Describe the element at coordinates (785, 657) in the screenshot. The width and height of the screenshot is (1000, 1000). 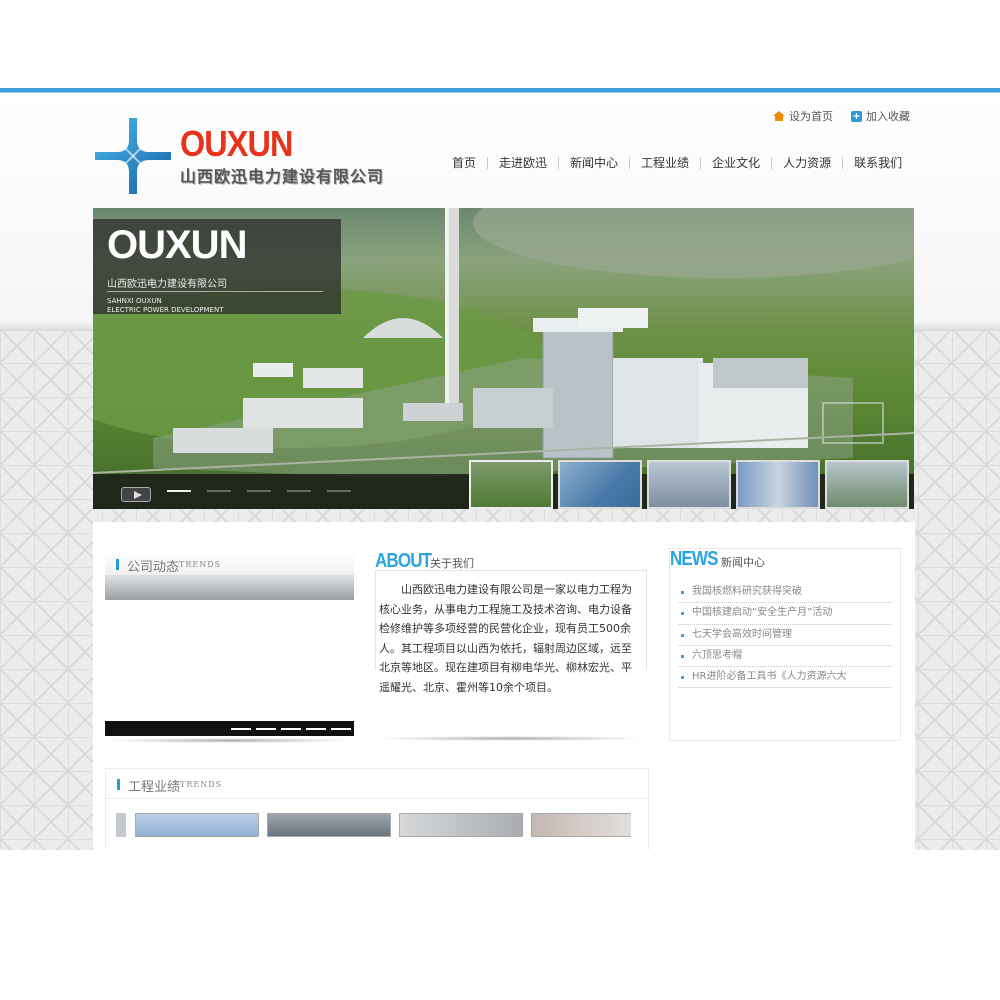
I see `news-item: 六顶思考帽` at that location.